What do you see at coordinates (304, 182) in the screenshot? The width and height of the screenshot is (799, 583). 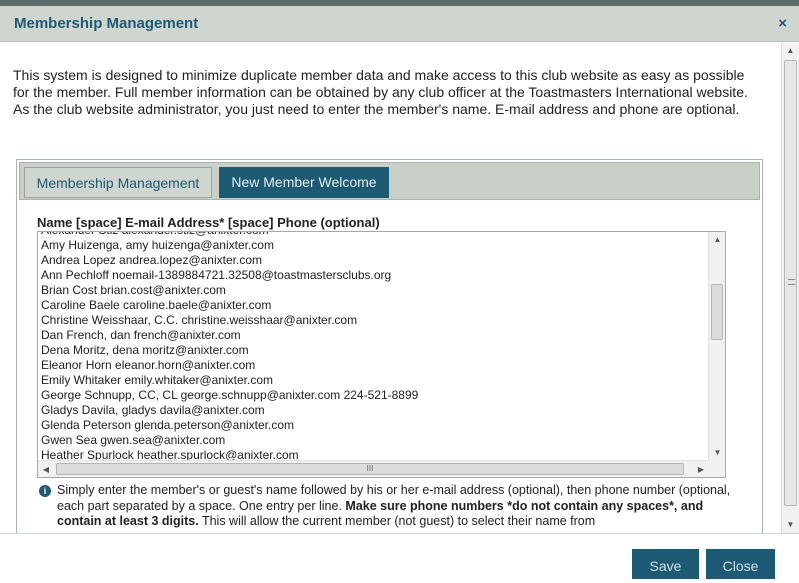 I see `tab-new-member-welcome: New Member Welcome` at bounding box center [304, 182].